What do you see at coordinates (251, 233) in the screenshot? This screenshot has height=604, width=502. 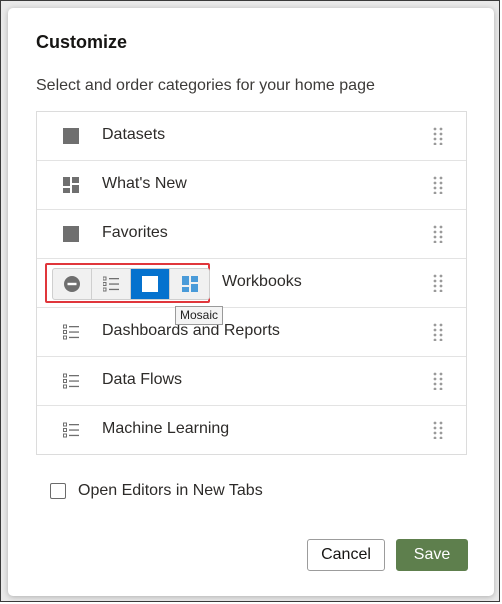 I see `category-row-favorites: Favorites` at bounding box center [251, 233].